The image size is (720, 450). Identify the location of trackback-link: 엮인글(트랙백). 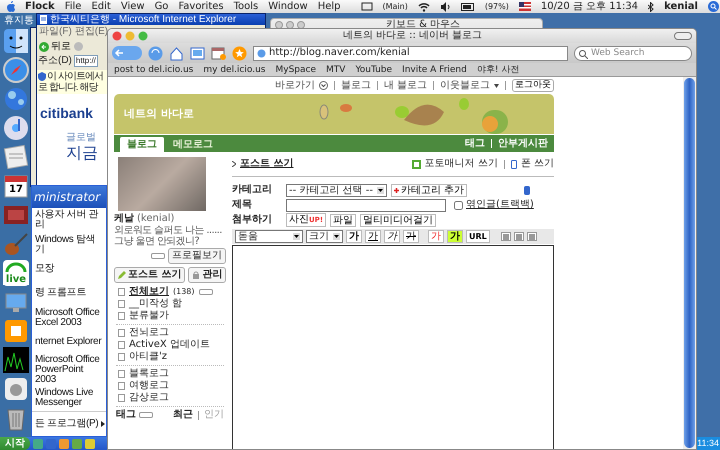
(500, 205).